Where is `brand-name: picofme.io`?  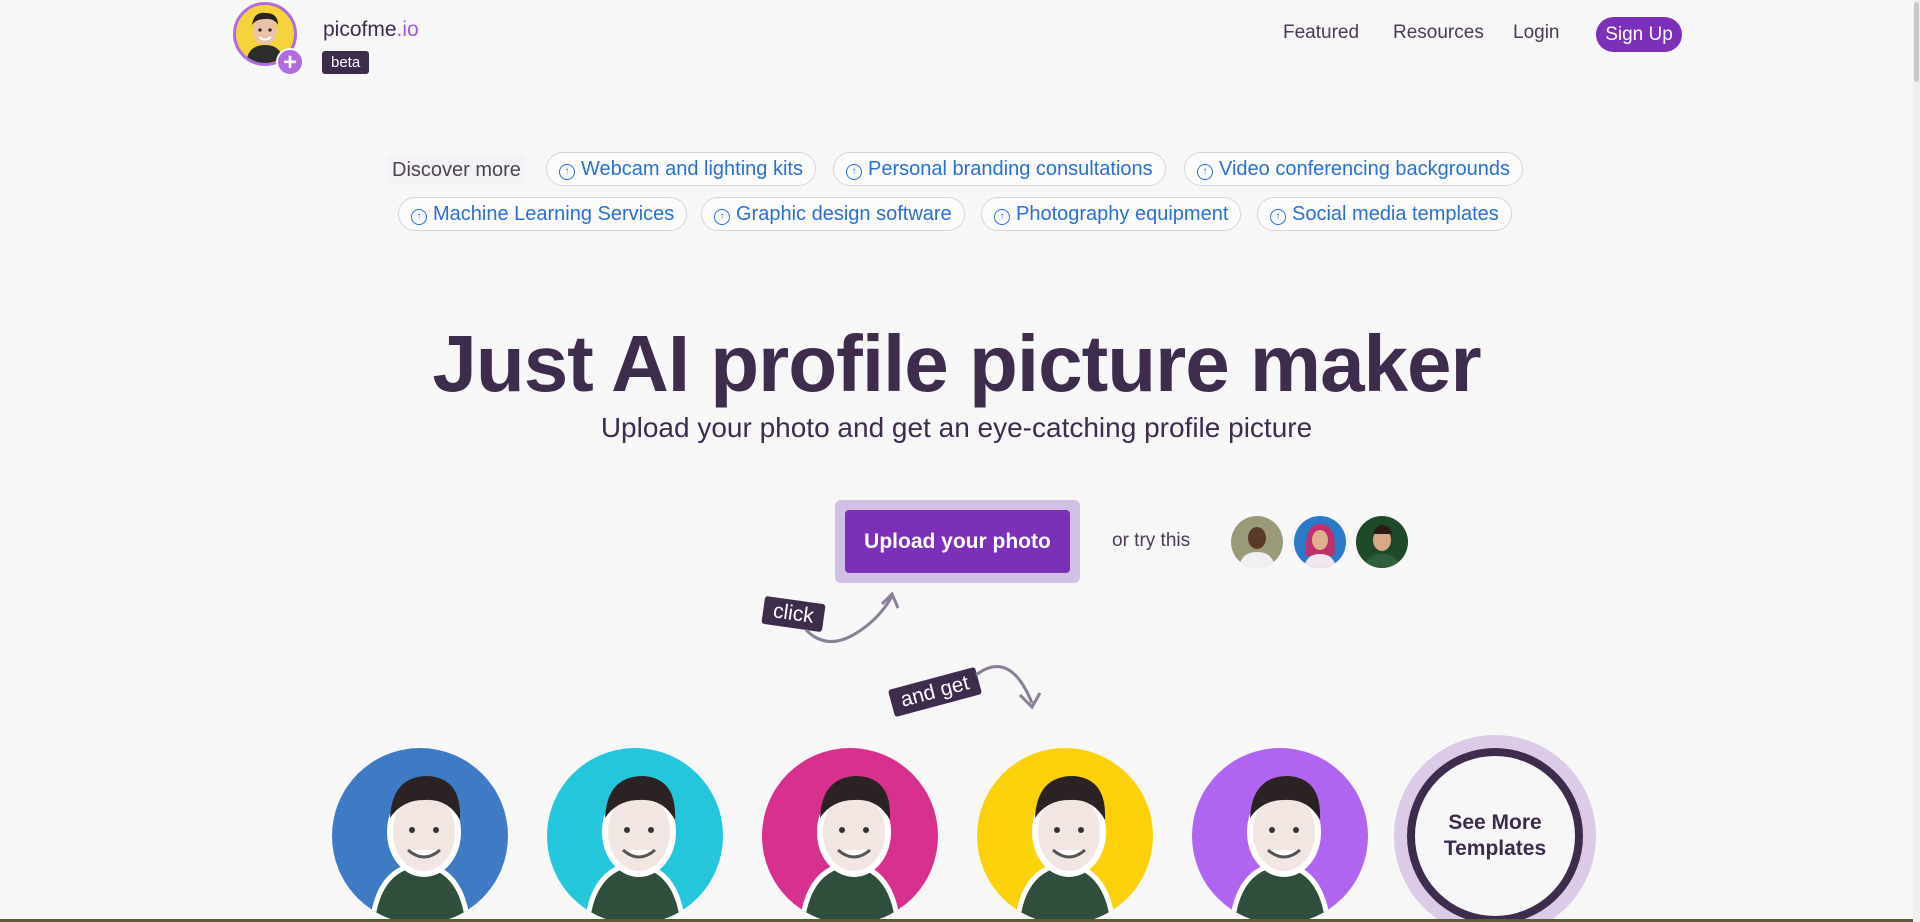 brand-name: picofme.io is located at coordinates (371, 30).